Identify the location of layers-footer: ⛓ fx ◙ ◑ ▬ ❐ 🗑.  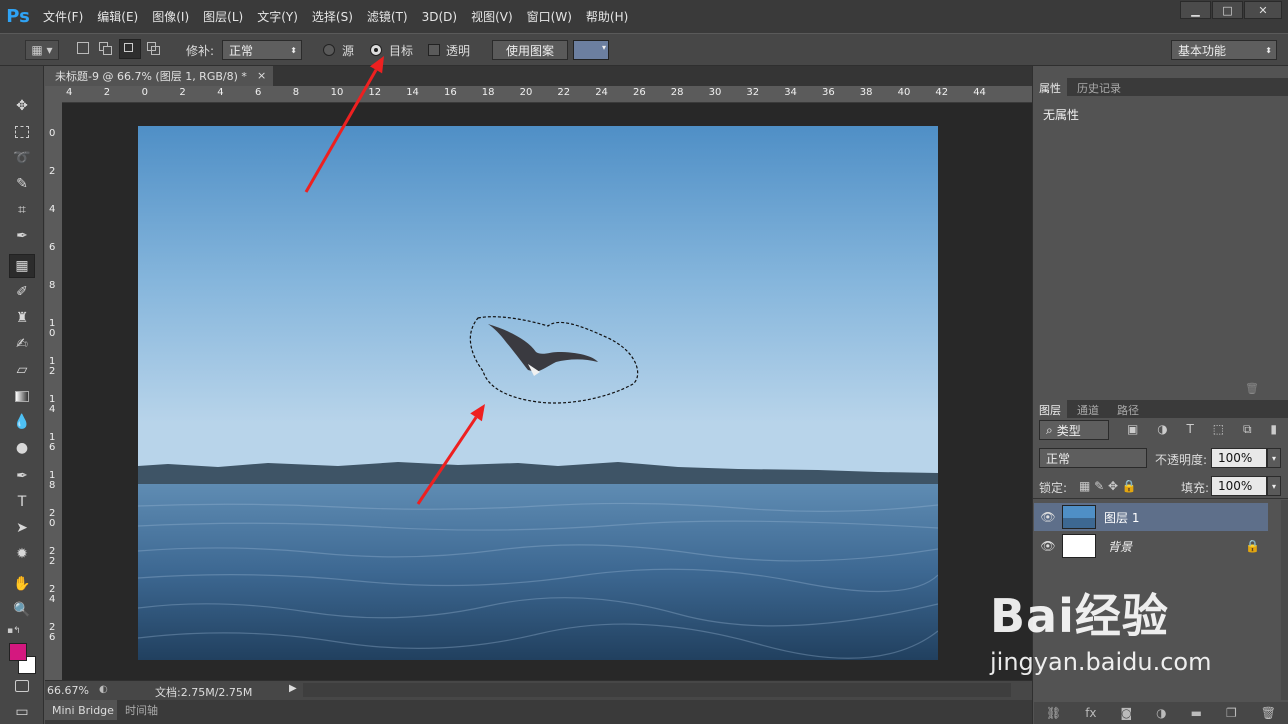
(1161, 713).